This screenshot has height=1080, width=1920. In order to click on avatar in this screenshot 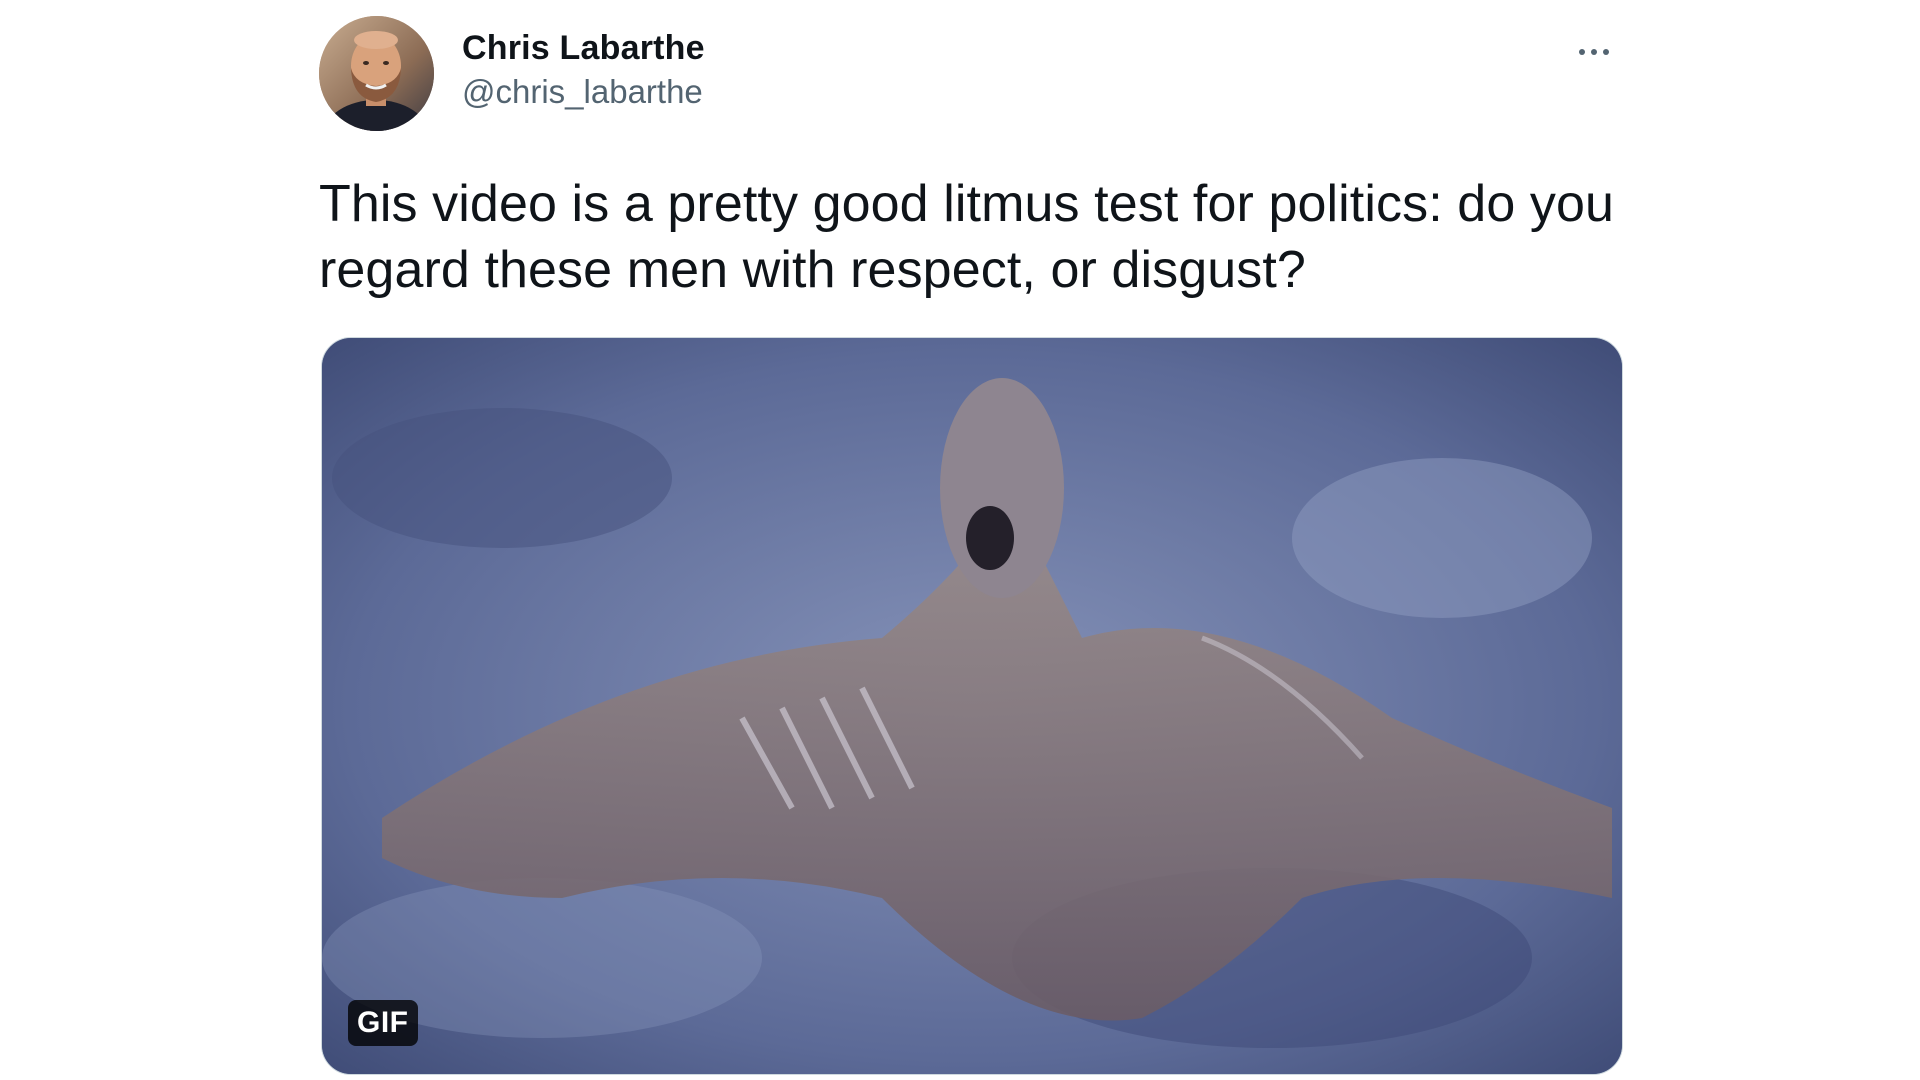, I will do `click(376, 73)`.